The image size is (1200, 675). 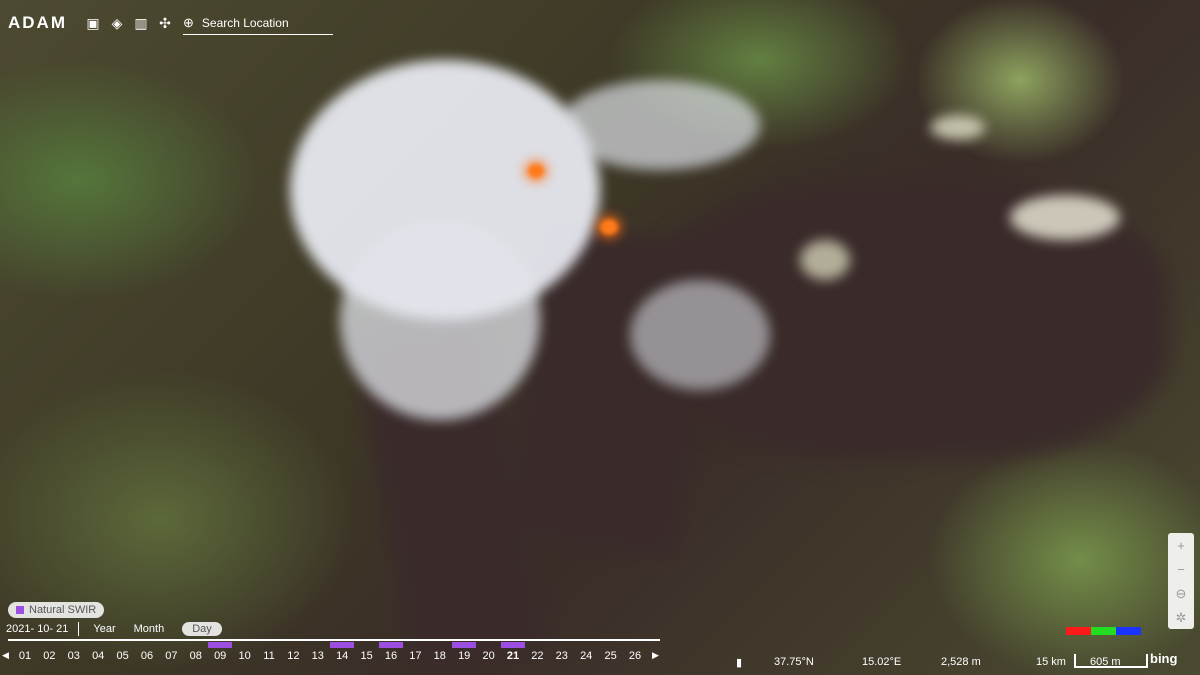 I want to click on layer-label: Natural SWIR, so click(x=63, y=610).